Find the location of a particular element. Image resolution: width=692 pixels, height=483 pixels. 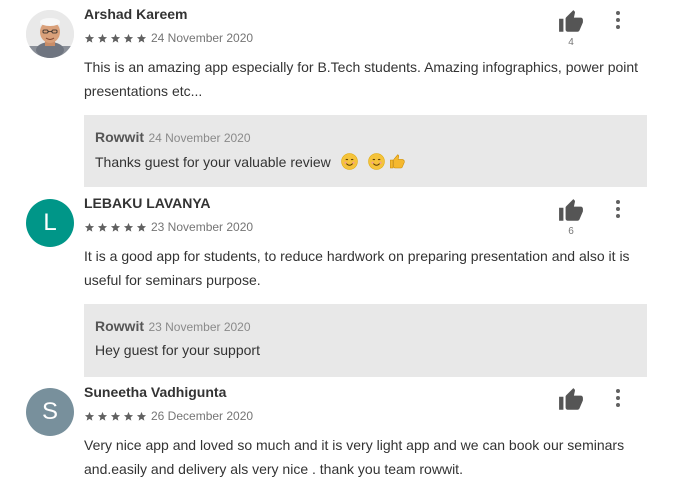

avatar-letter: L is located at coordinates (50, 222).